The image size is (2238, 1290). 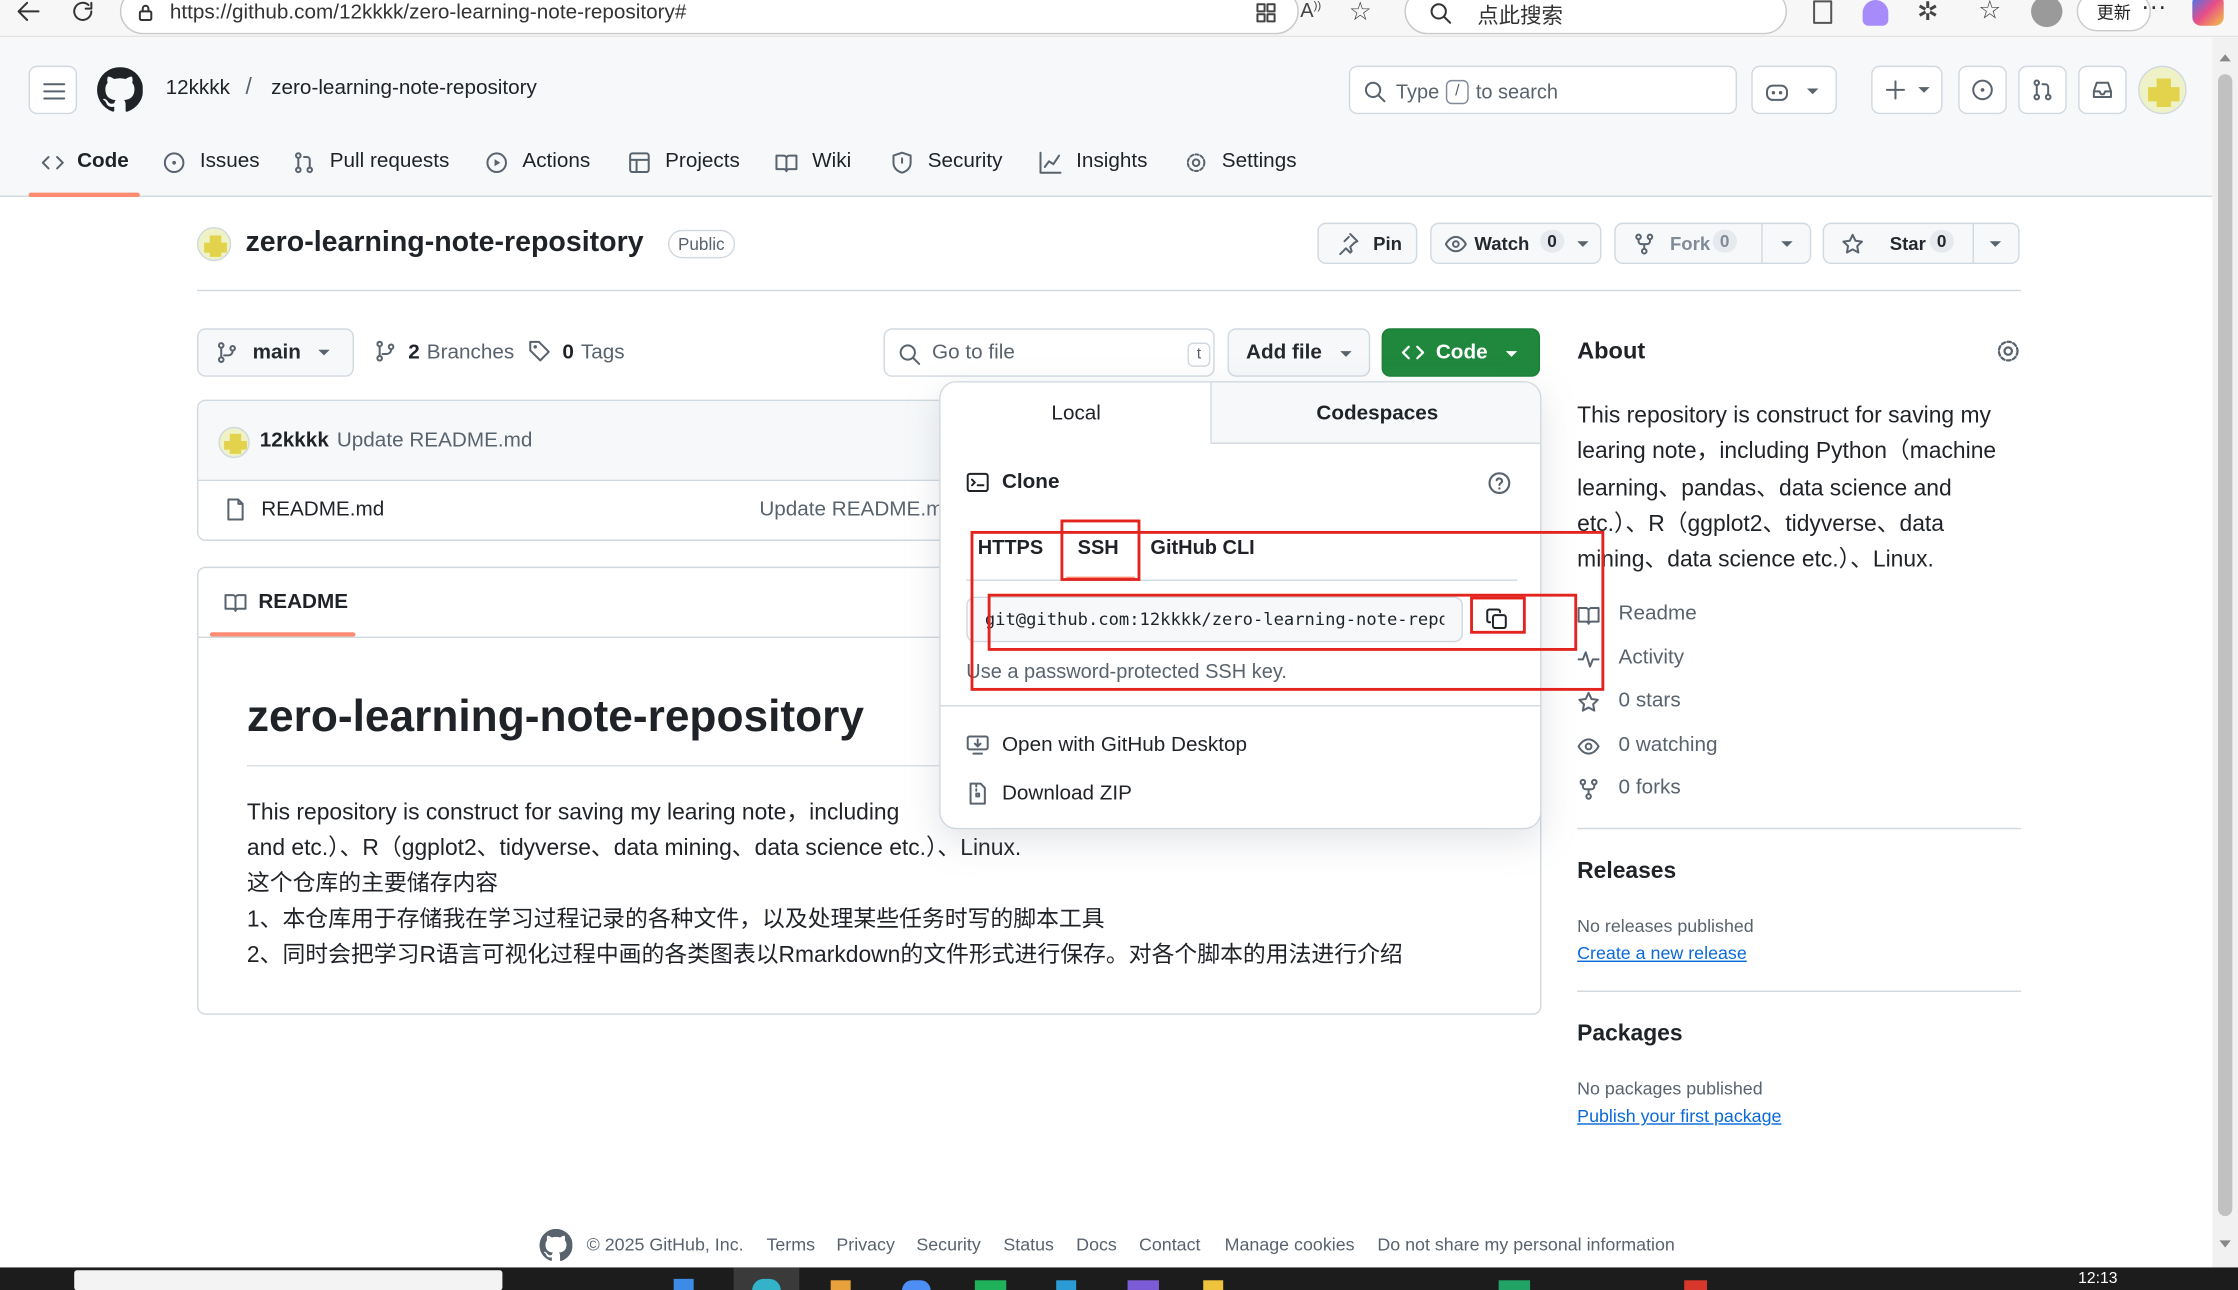 I want to click on github-logo-icon, so click(x=120, y=90).